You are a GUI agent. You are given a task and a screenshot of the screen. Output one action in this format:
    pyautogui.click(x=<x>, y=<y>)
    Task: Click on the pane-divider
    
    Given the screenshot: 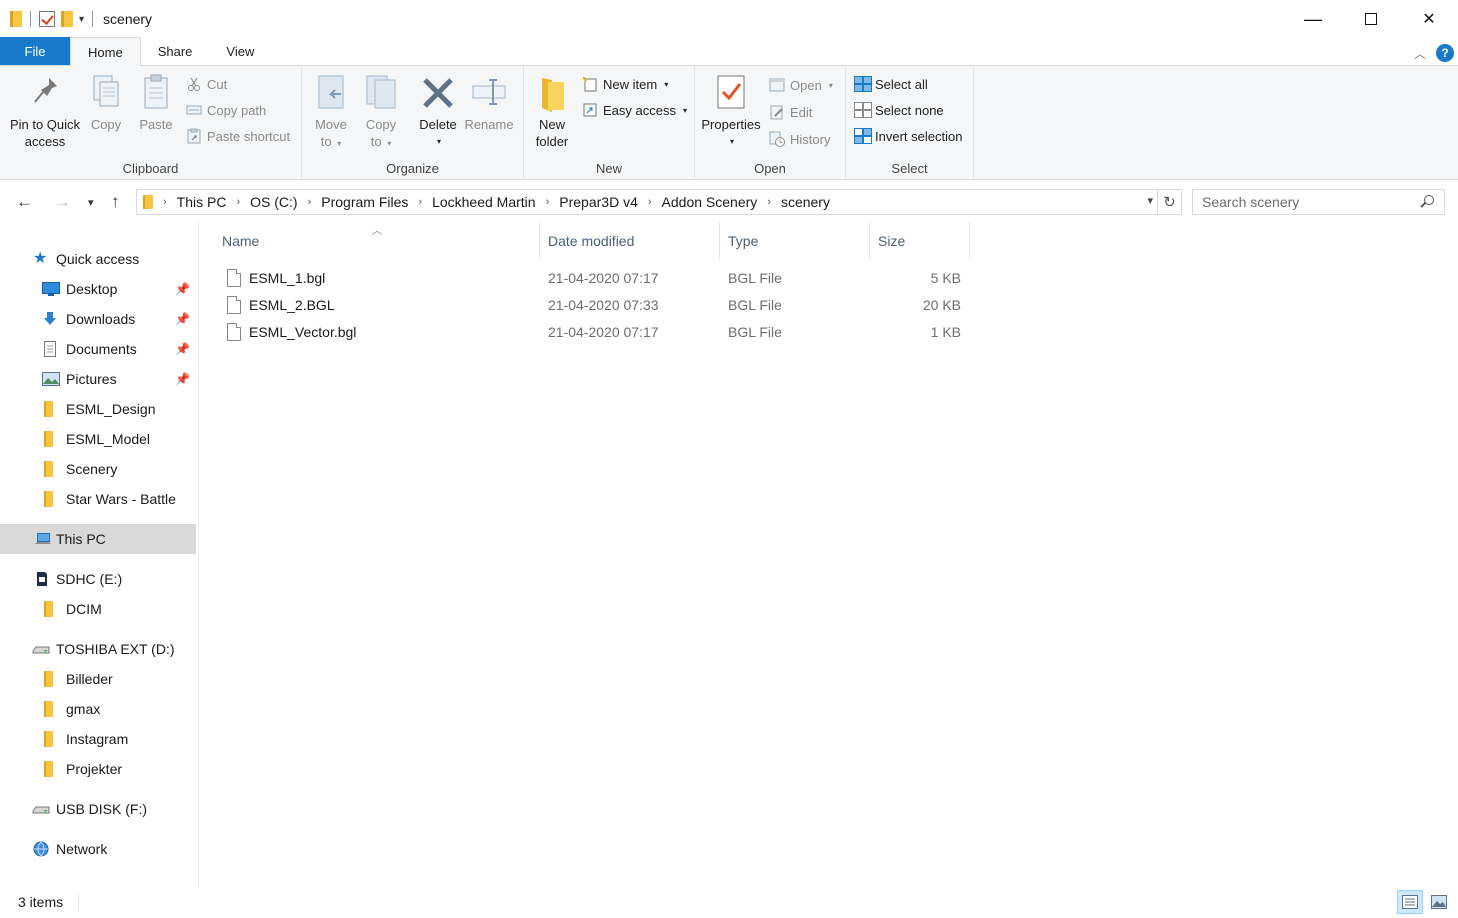 What is the action you would take?
    pyautogui.click(x=198, y=555)
    